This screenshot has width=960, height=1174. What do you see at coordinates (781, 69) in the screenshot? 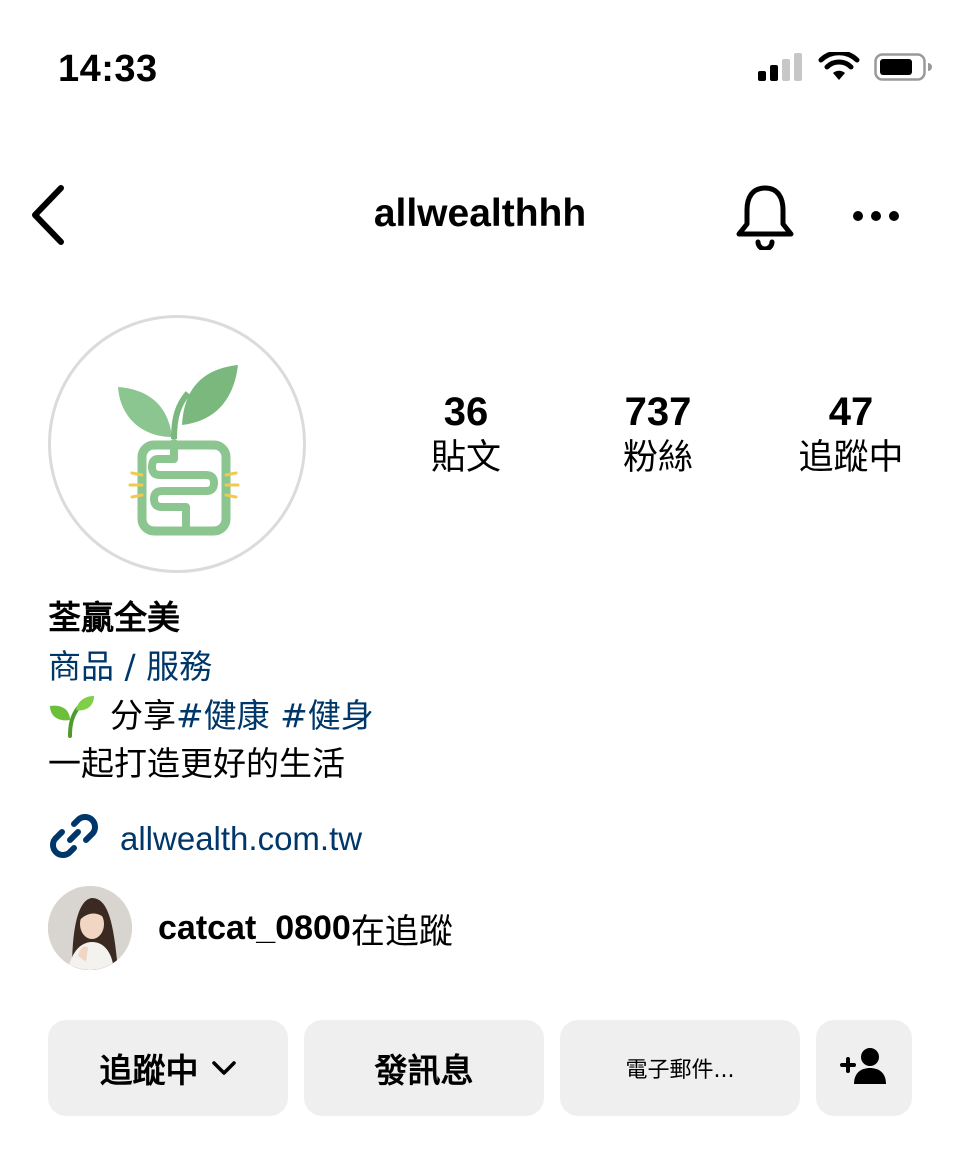
I see `cellular-signal-icon` at bounding box center [781, 69].